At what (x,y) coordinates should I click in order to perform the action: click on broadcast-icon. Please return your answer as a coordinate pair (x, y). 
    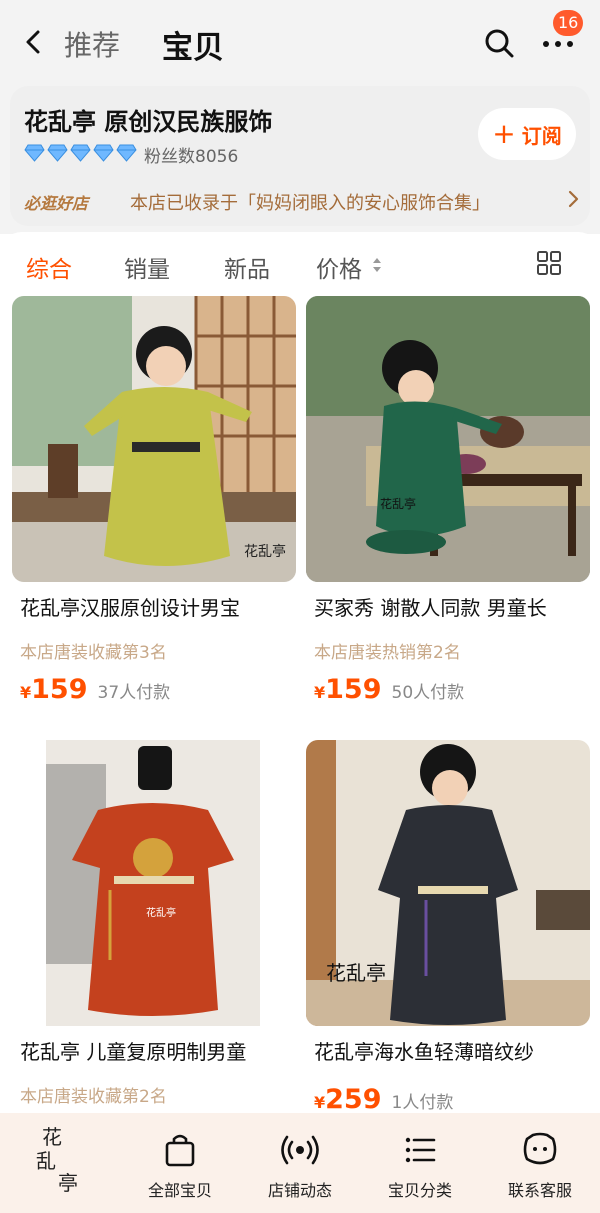
    Looking at the image, I should click on (300, 1150).